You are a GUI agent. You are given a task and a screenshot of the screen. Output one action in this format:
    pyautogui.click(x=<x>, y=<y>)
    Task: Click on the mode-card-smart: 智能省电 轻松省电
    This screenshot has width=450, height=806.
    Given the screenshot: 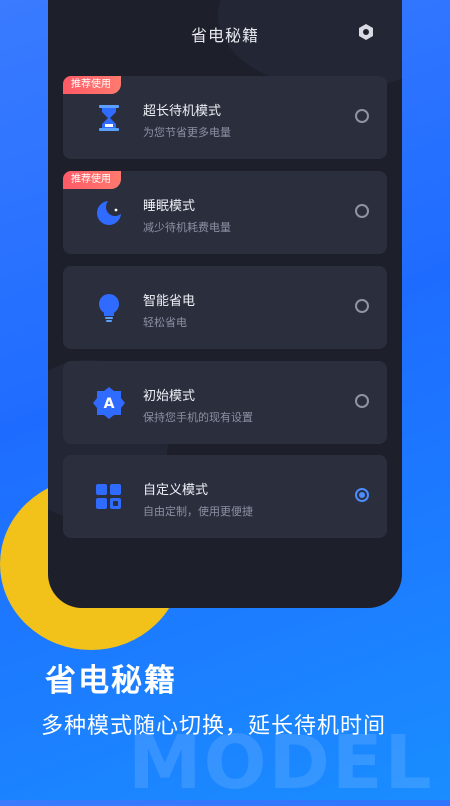 What is the action you would take?
    pyautogui.click(x=225, y=307)
    